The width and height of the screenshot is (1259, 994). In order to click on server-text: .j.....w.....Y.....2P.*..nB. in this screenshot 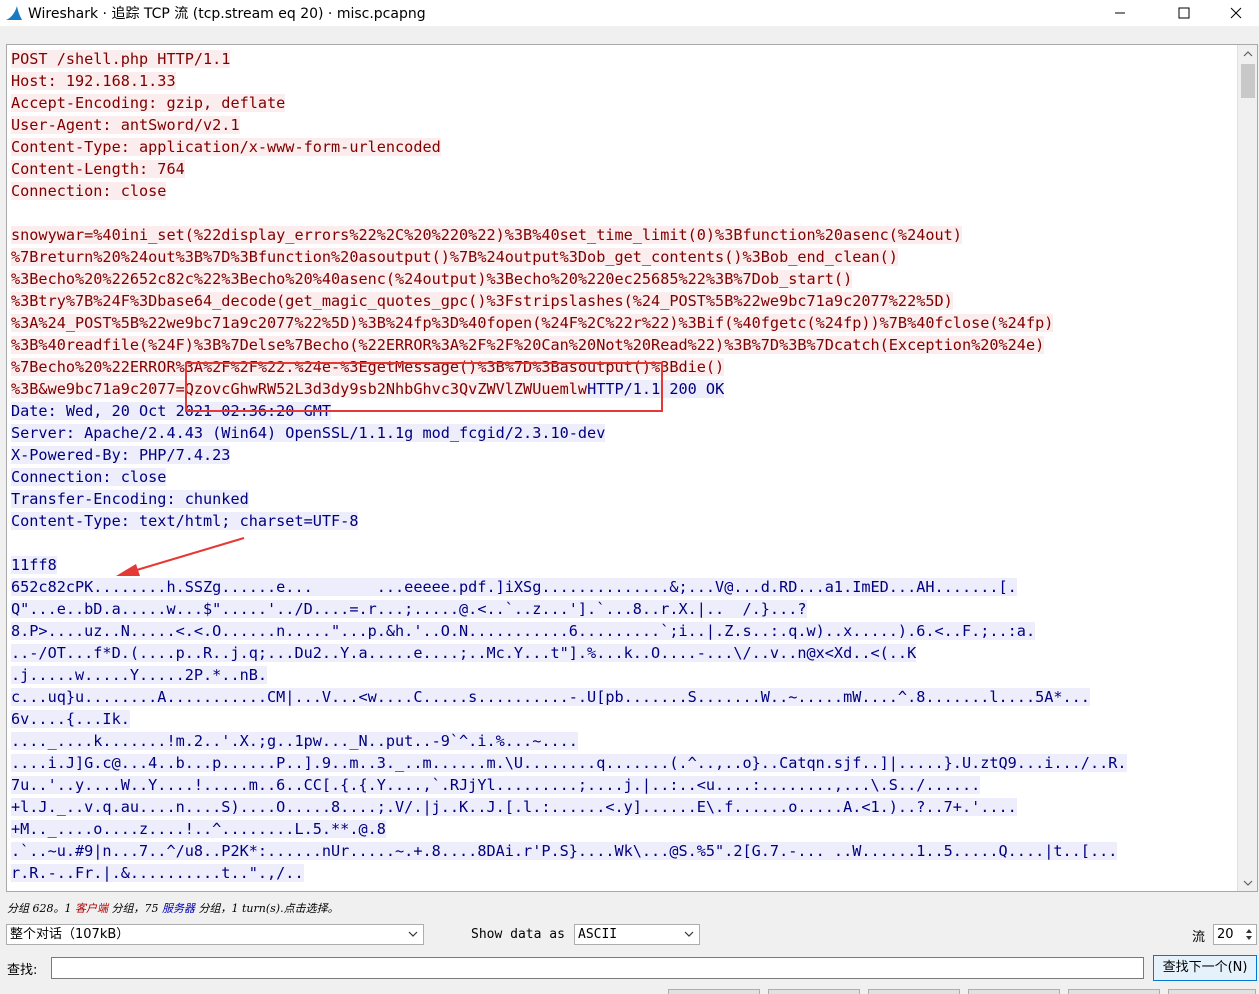, I will do `click(139, 675)`.